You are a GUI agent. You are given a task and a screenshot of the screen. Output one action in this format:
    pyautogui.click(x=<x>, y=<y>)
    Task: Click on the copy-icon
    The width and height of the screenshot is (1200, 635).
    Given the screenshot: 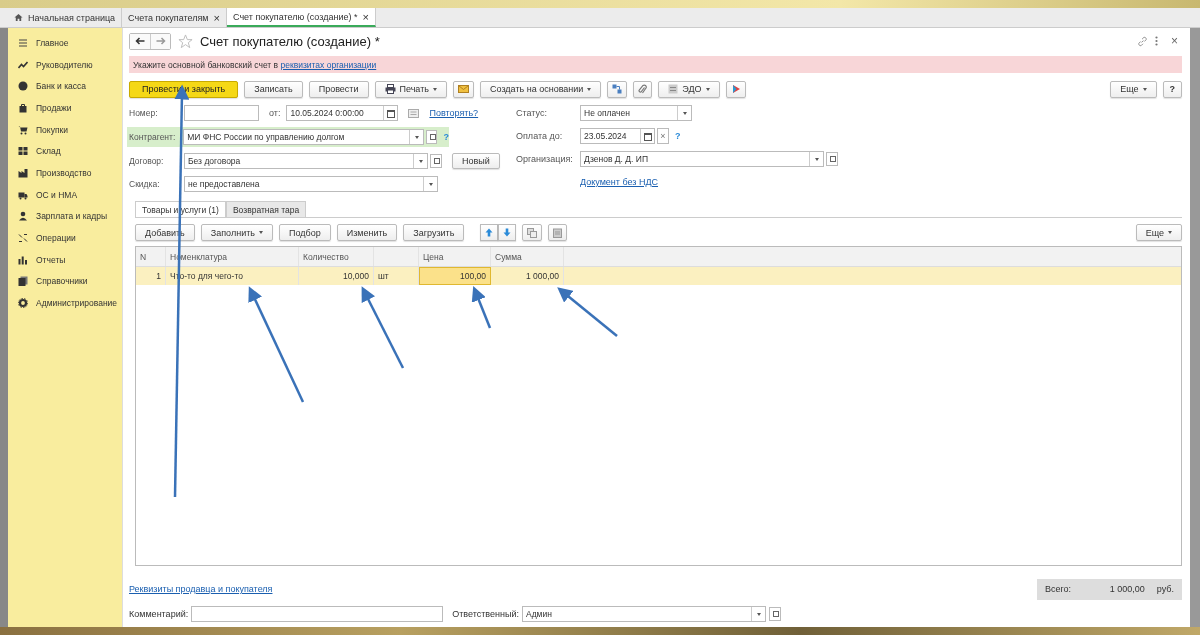 What is the action you would take?
    pyautogui.click(x=532, y=232)
    